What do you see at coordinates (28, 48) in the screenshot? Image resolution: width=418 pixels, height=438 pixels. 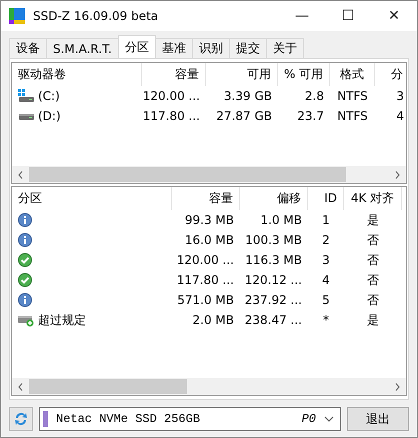 I see `tab: 设备` at bounding box center [28, 48].